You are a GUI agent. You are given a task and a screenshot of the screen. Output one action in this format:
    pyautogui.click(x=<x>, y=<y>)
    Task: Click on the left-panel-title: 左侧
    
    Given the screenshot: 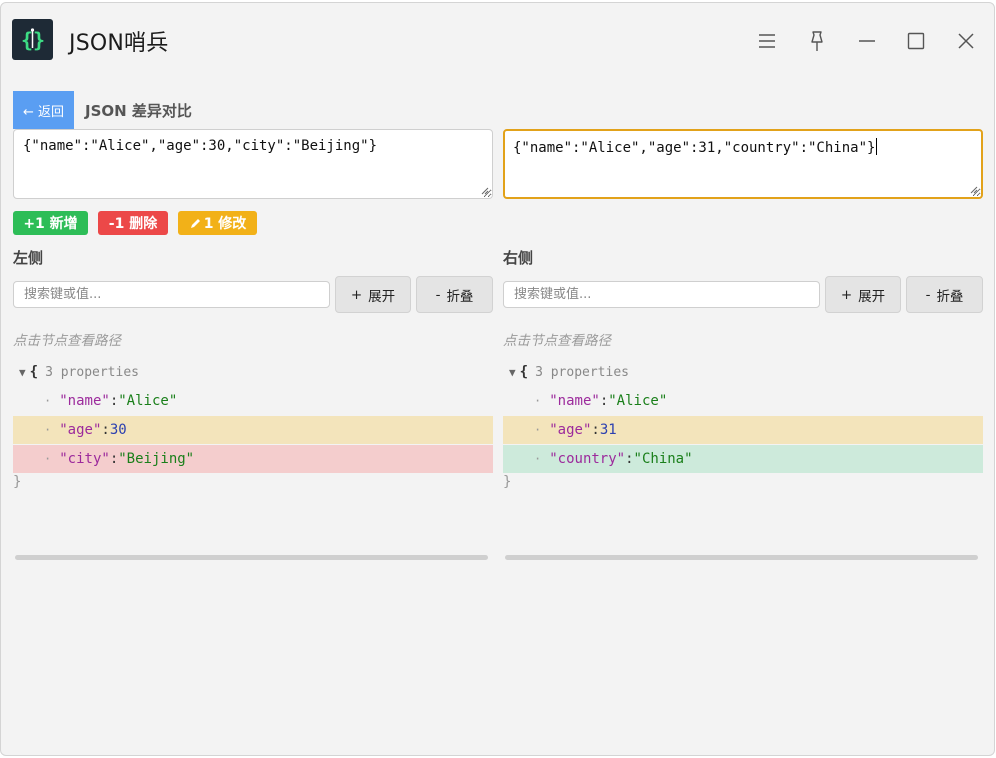 What is the action you would take?
    pyautogui.click(x=28, y=258)
    